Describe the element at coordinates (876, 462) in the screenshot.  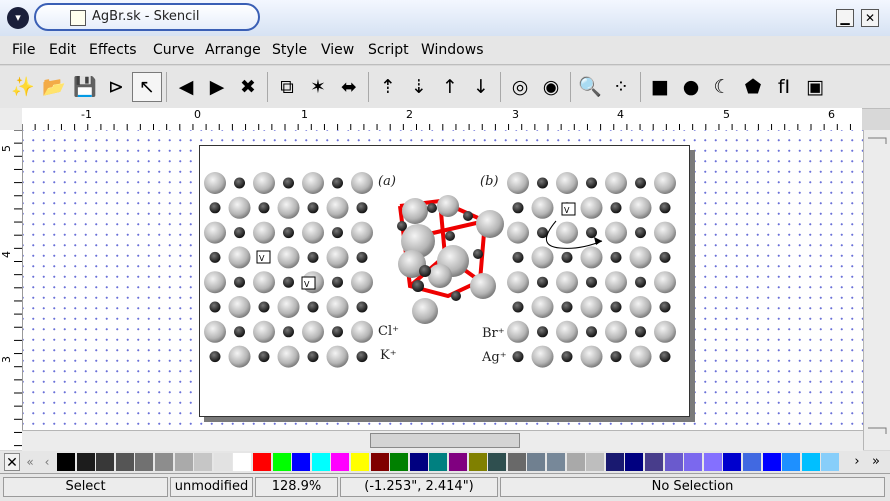
I see `palette-last-icon: »` at that location.